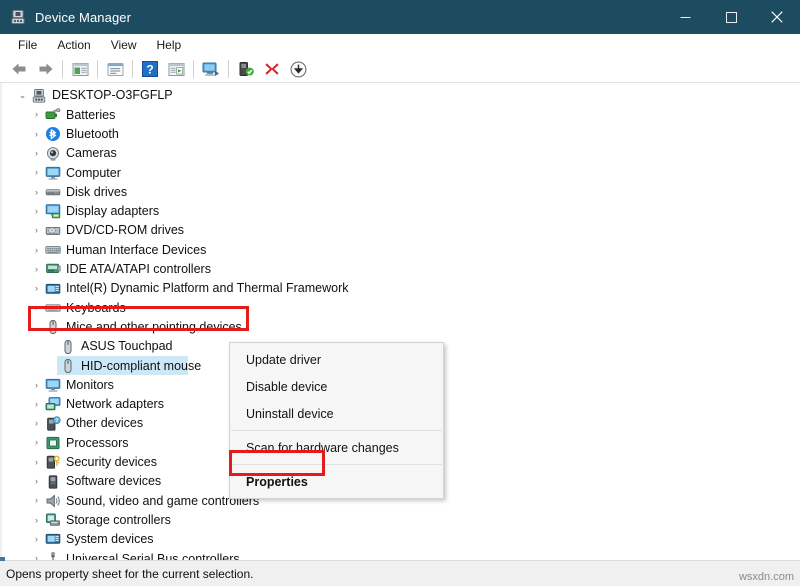 The image size is (800, 586). What do you see at coordinates (685, 17) in the screenshot?
I see `minimize-icon` at bounding box center [685, 17].